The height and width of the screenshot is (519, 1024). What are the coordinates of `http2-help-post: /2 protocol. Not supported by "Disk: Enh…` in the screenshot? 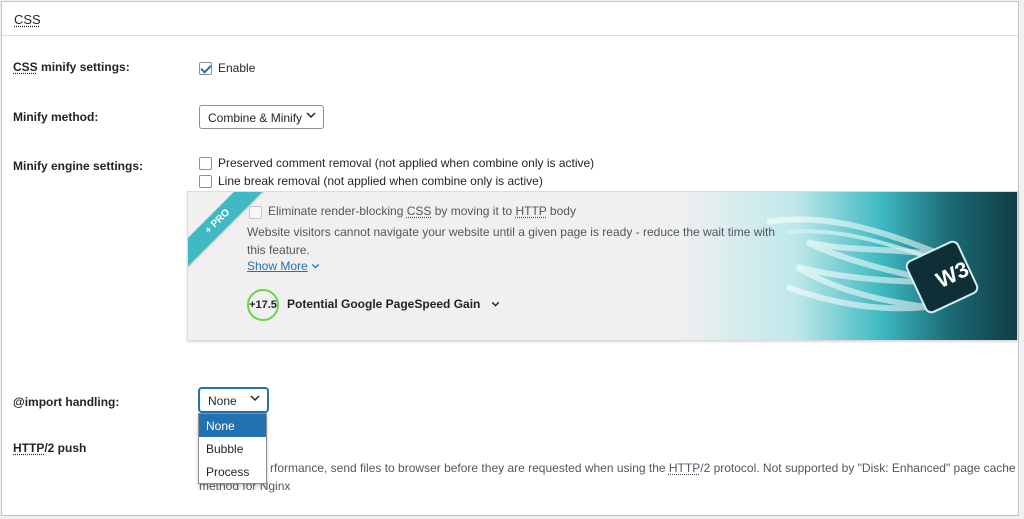 It's located at (858, 468).